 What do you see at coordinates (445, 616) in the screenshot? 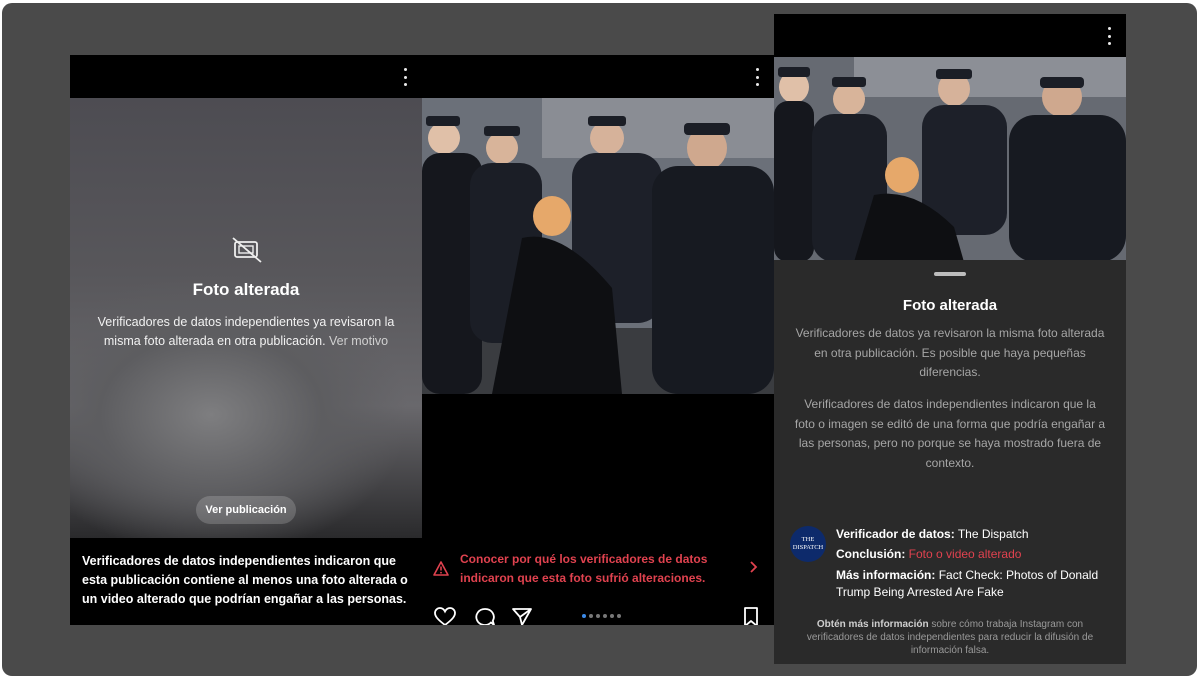
I see `heart-icon` at bounding box center [445, 616].